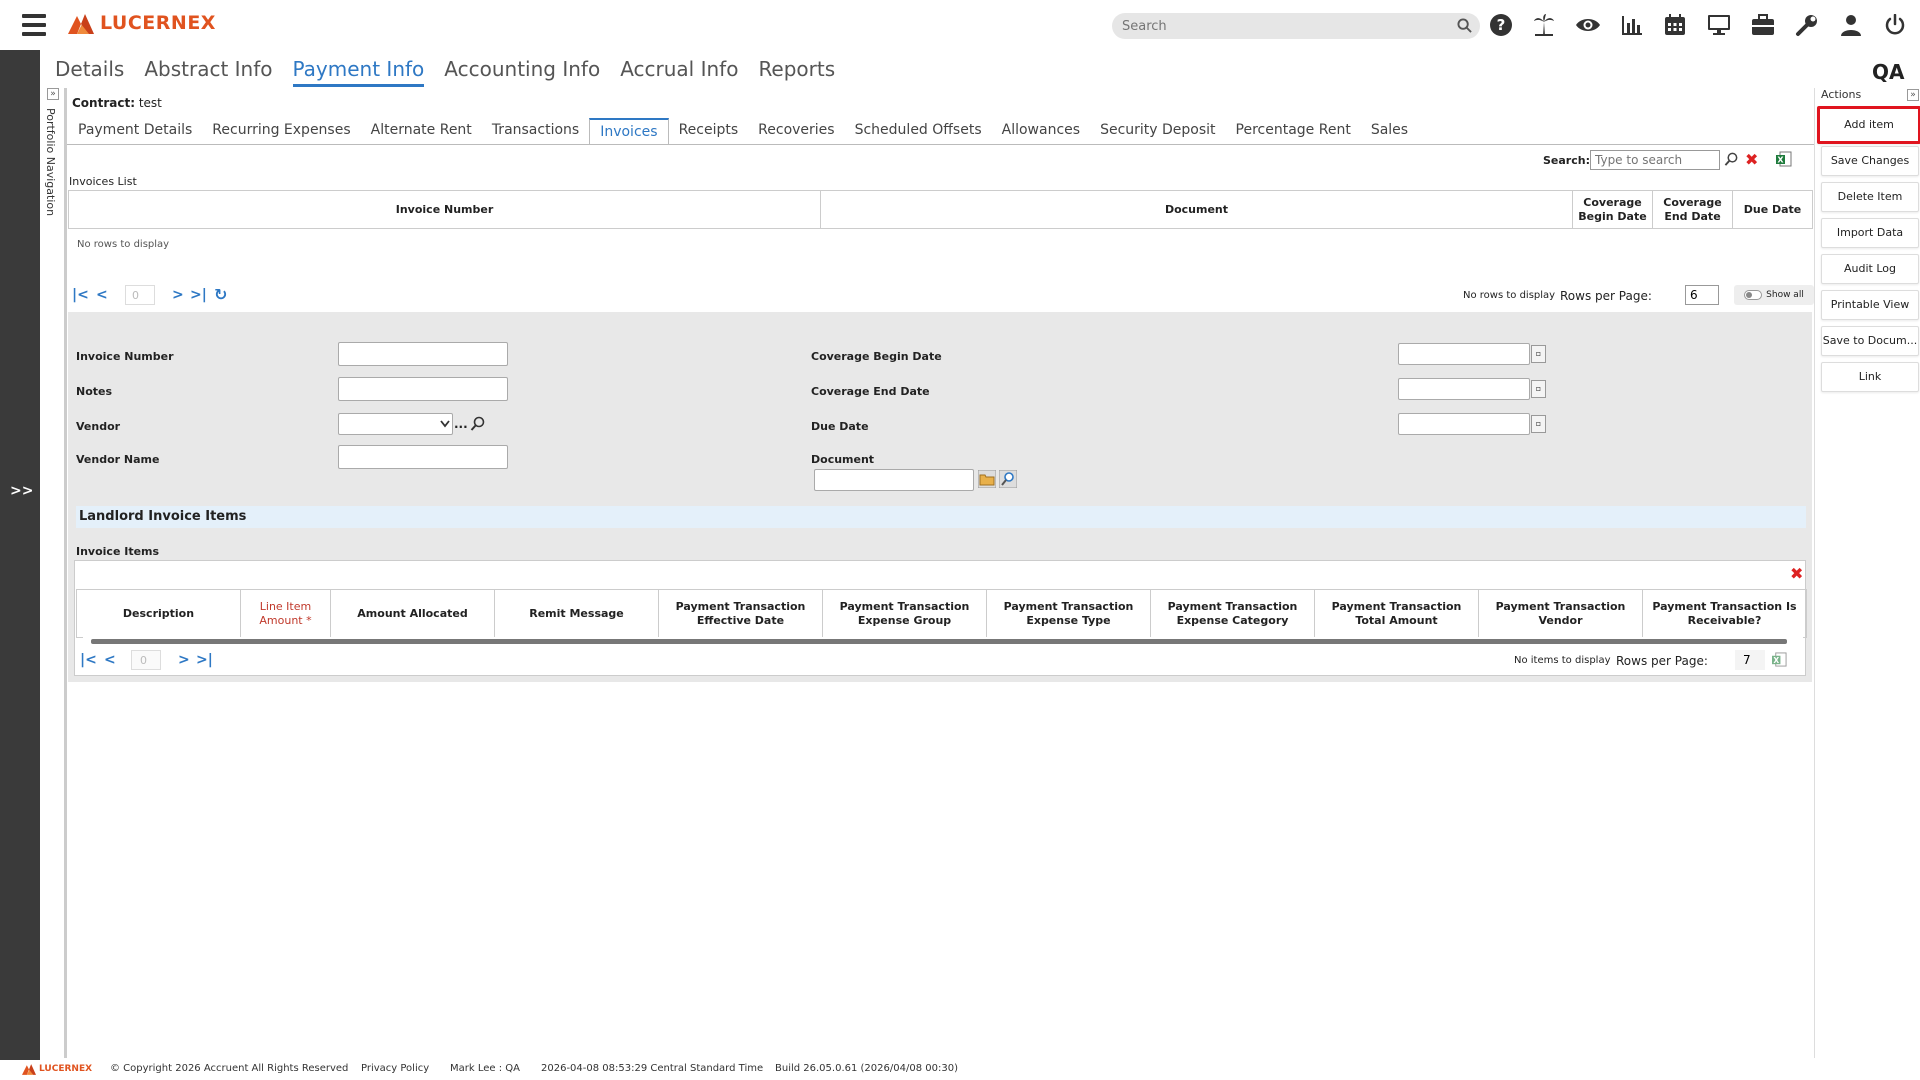 Image resolution: width=1920 pixels, height=1080 pixels. What do you see at coordinates (1870, 377) in the screenshot?
I see `link-button: Link` at bounding box center [1870, 377].